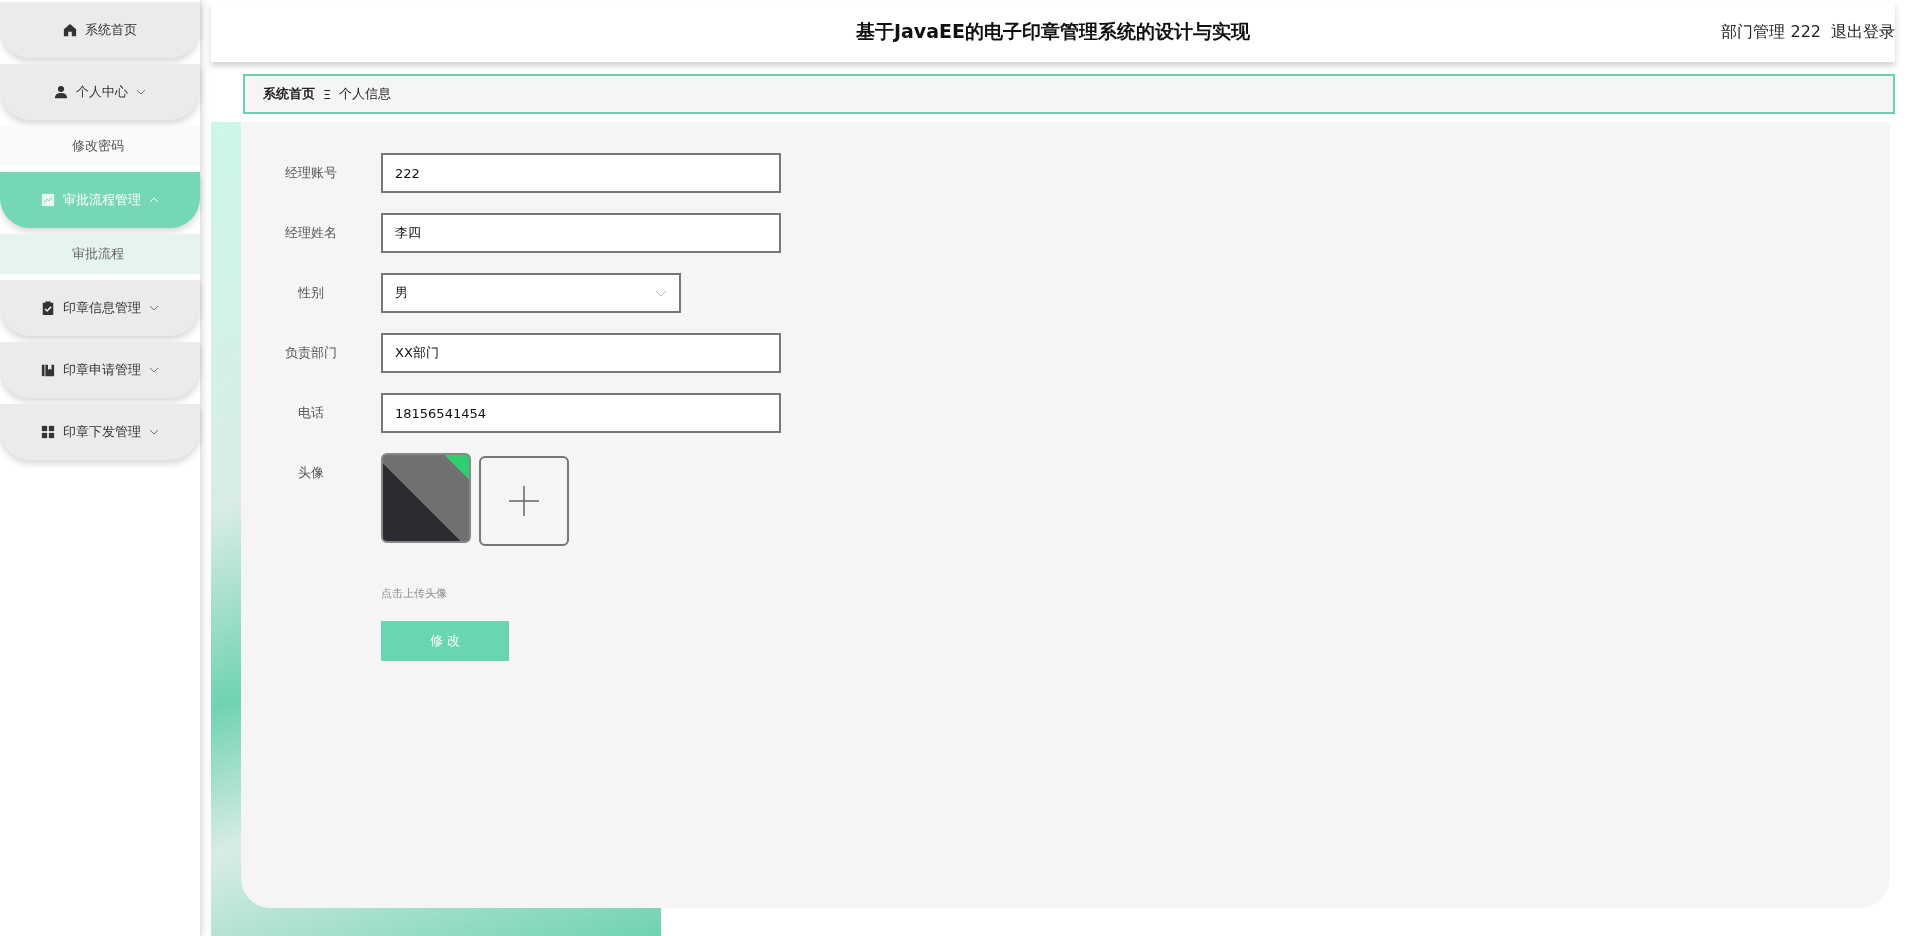 The image size is (1920, 936). What do you see at coordinates (48, 432) in the screenshot?
I see `grid-icon` at bounding box center [48, 432].